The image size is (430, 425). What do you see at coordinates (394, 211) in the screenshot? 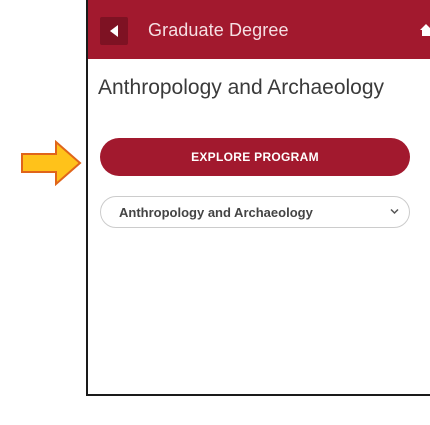
I see `chevron-down-icon` at bounding box center [394, 211].